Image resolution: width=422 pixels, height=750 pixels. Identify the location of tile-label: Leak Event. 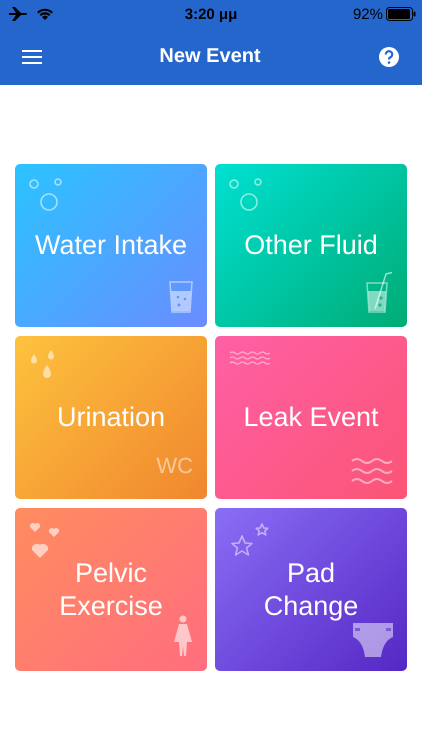
(311, 417).